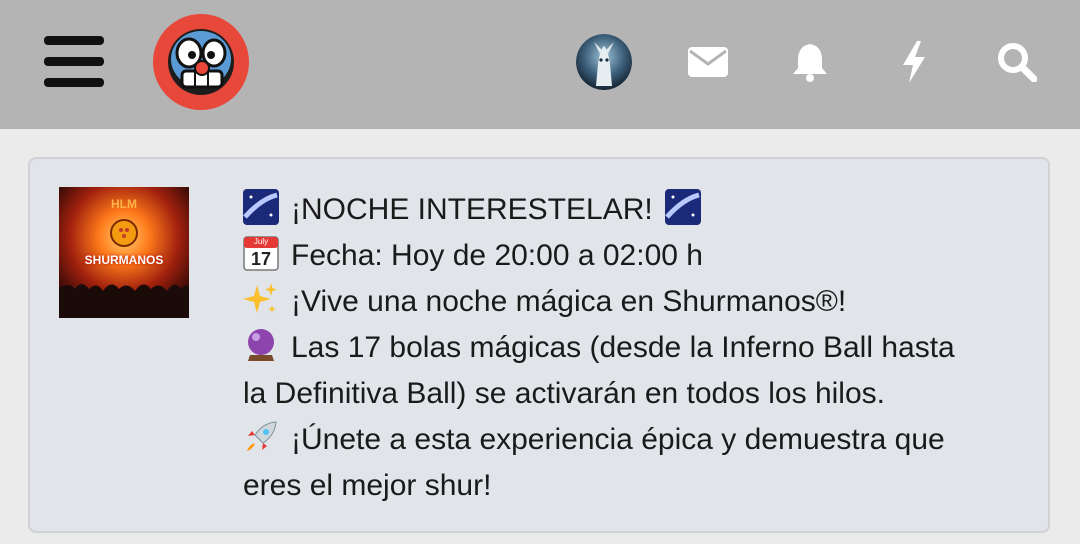  I want to click on thumbnail-brand-text: SHURMANOS, so click(124, 260).